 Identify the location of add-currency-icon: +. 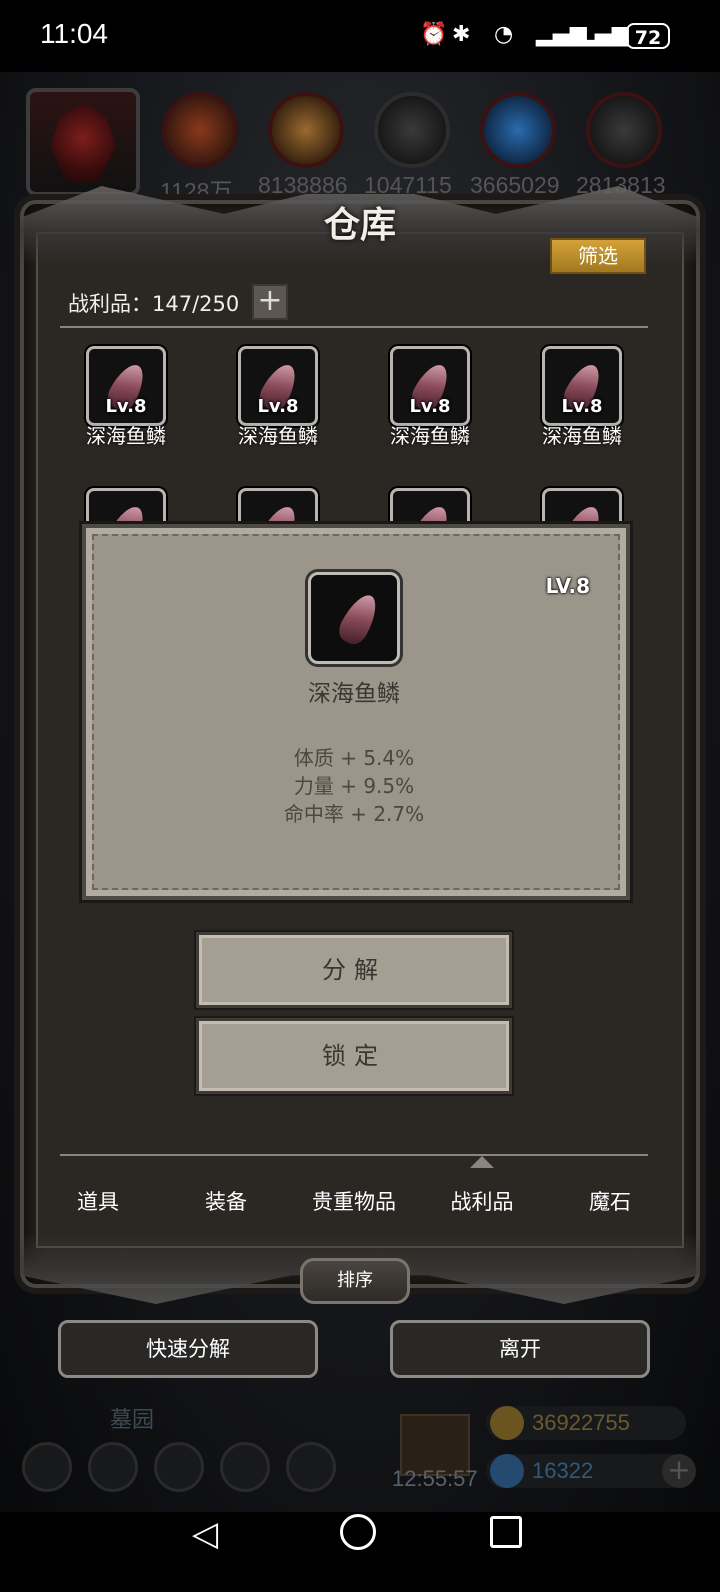
(679, 1471).